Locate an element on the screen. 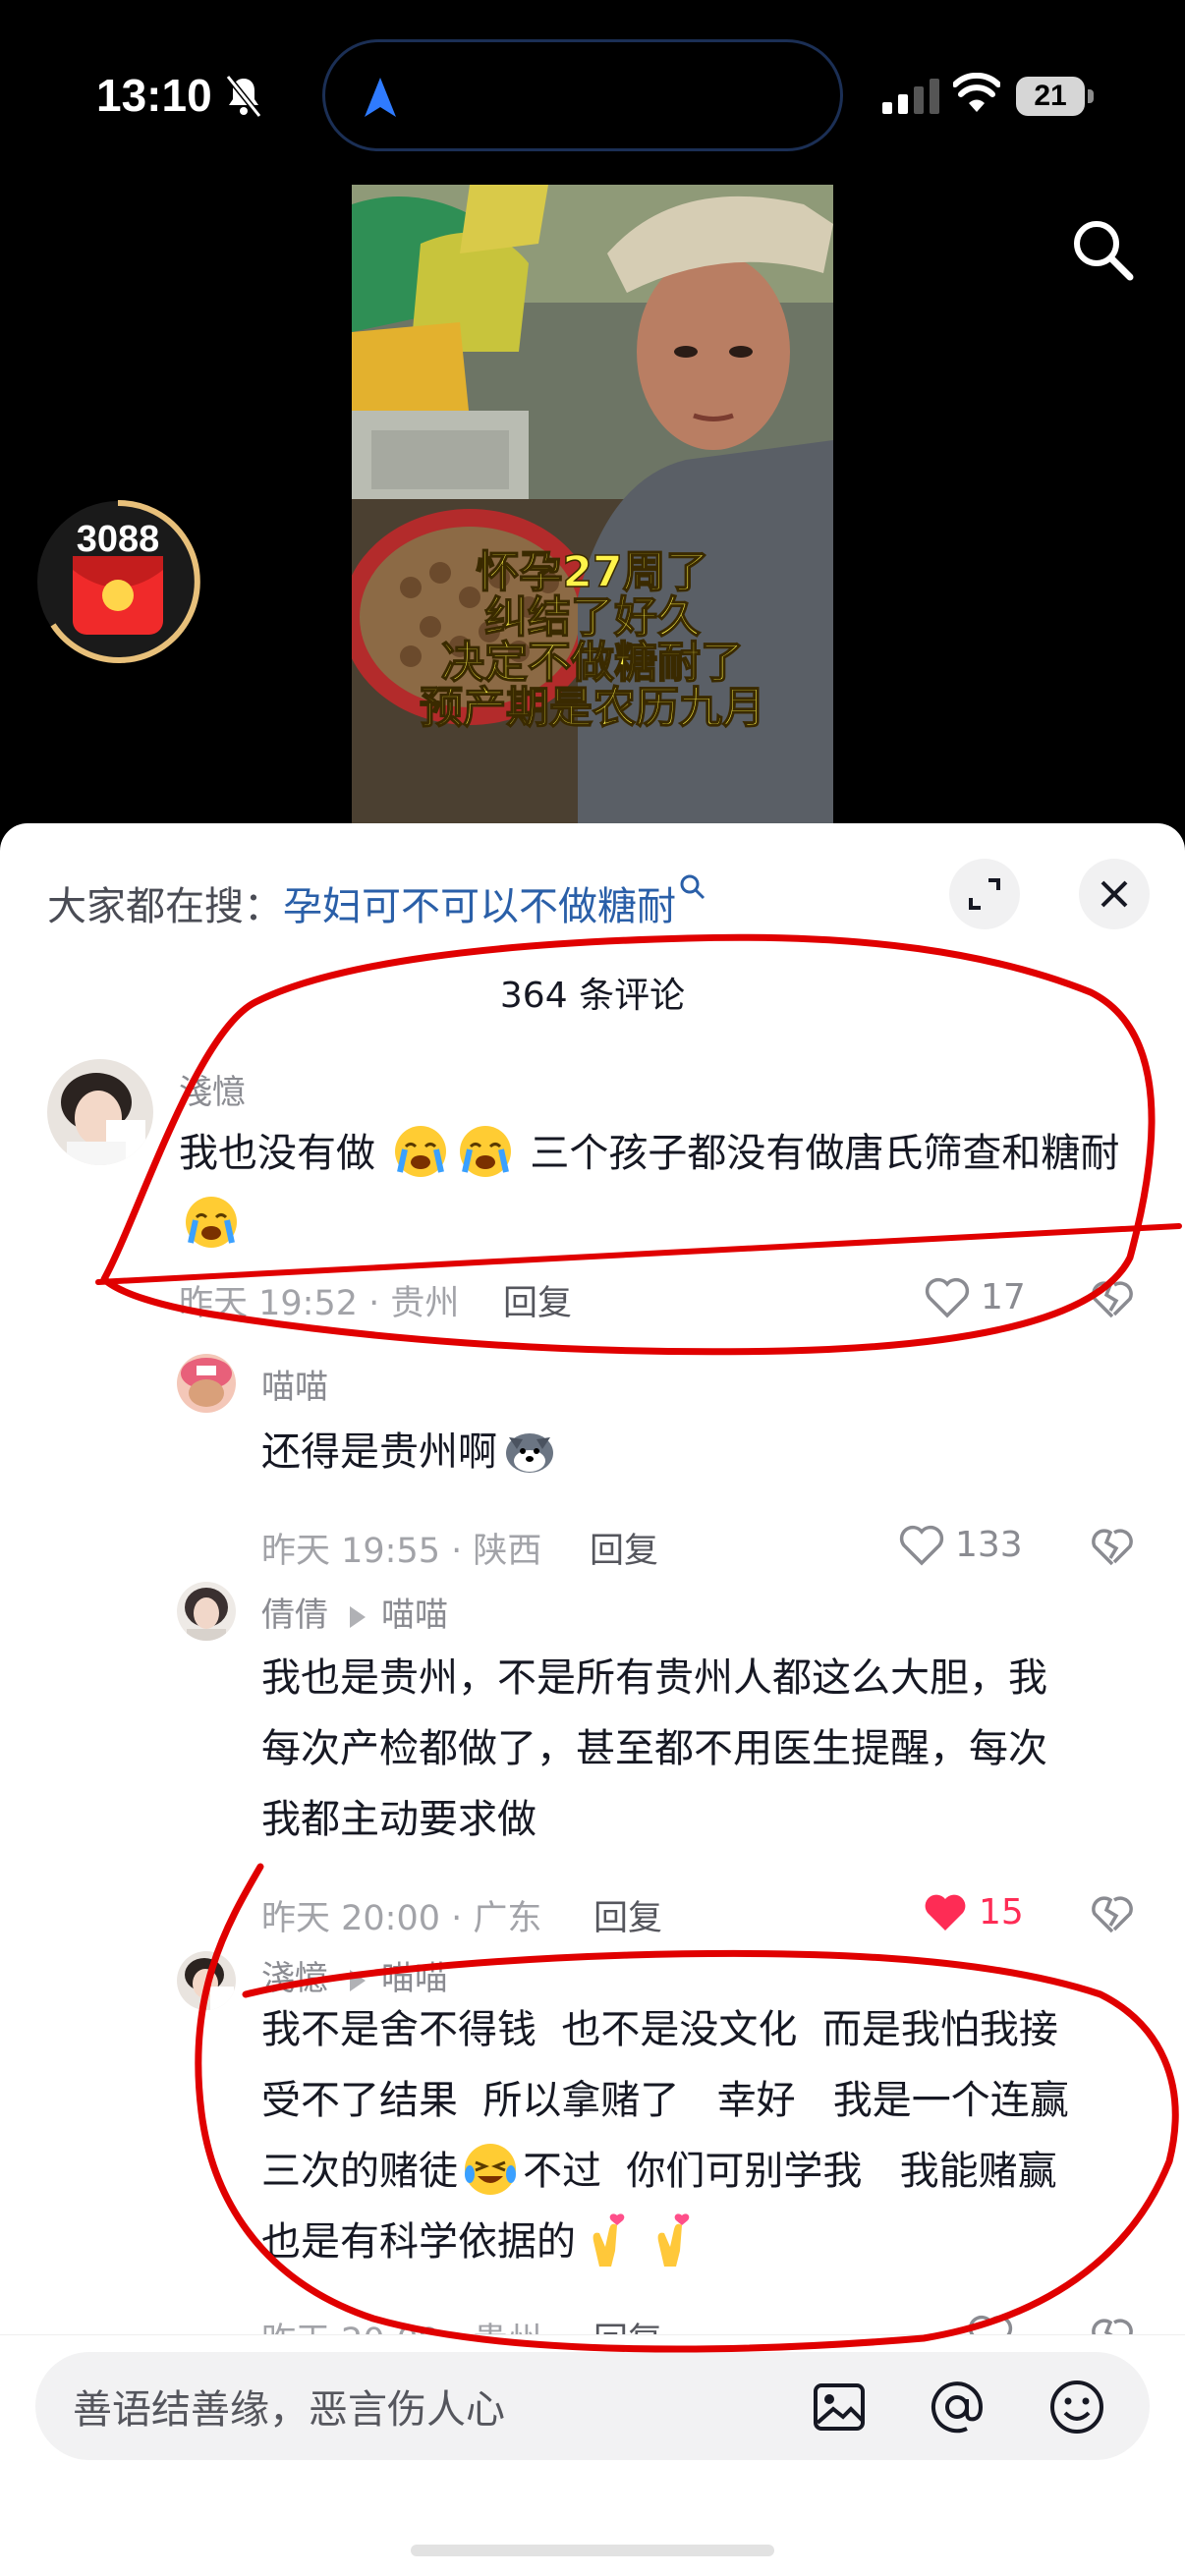  comment-username: 喵喵 is located at coordinates (294, 1384).